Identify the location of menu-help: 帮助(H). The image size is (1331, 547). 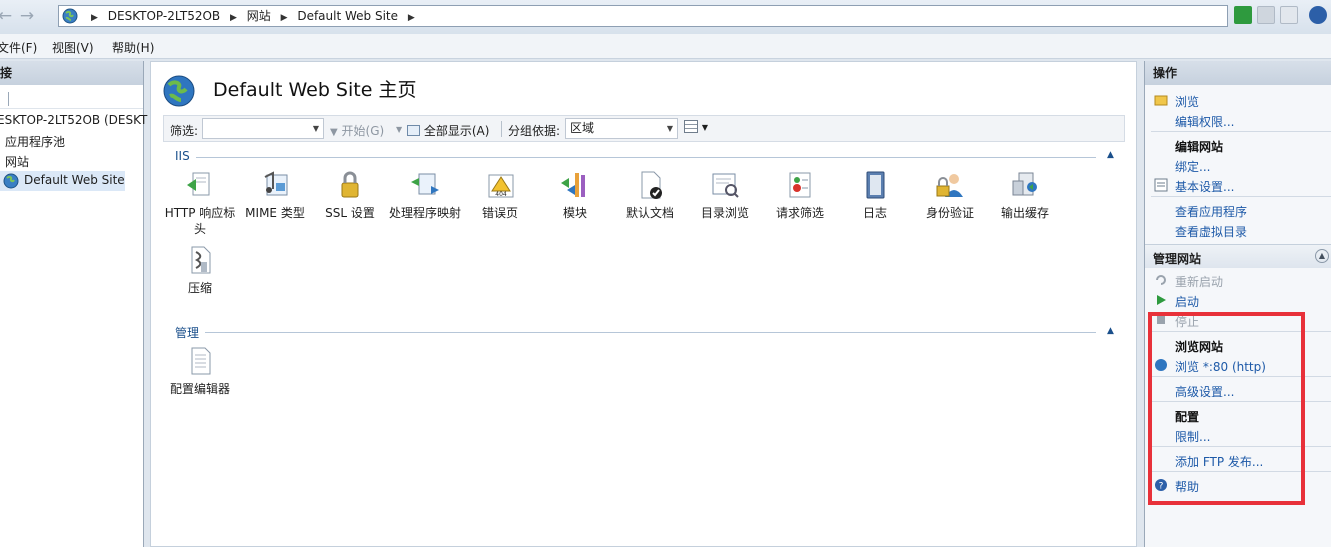
(133, 47).